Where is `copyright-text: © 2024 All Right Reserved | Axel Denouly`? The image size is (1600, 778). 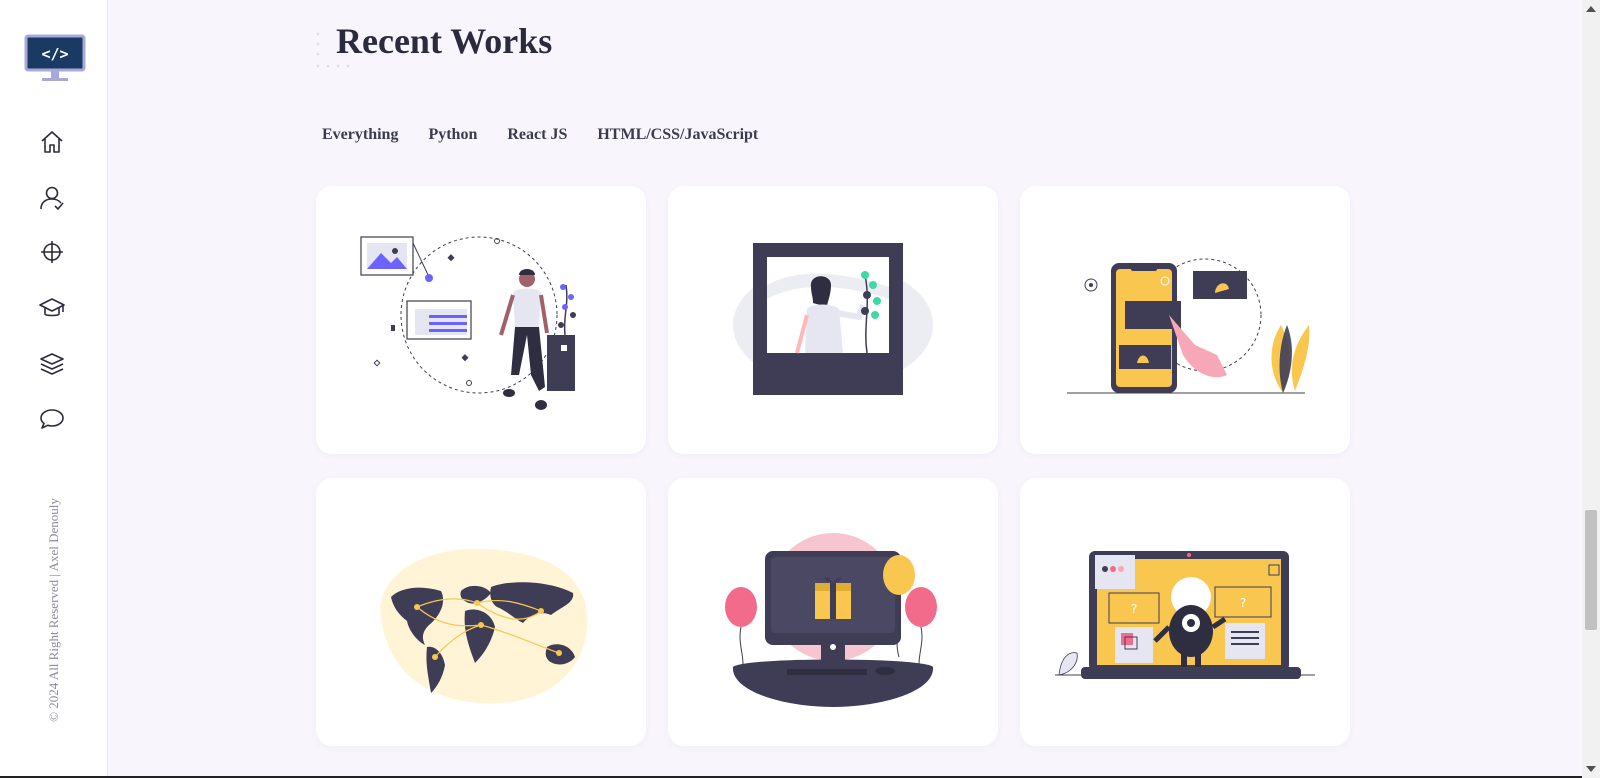 copyright-text: © 2024 All Right Reserved | Axel Denouly is located at coordinates (53, 610).